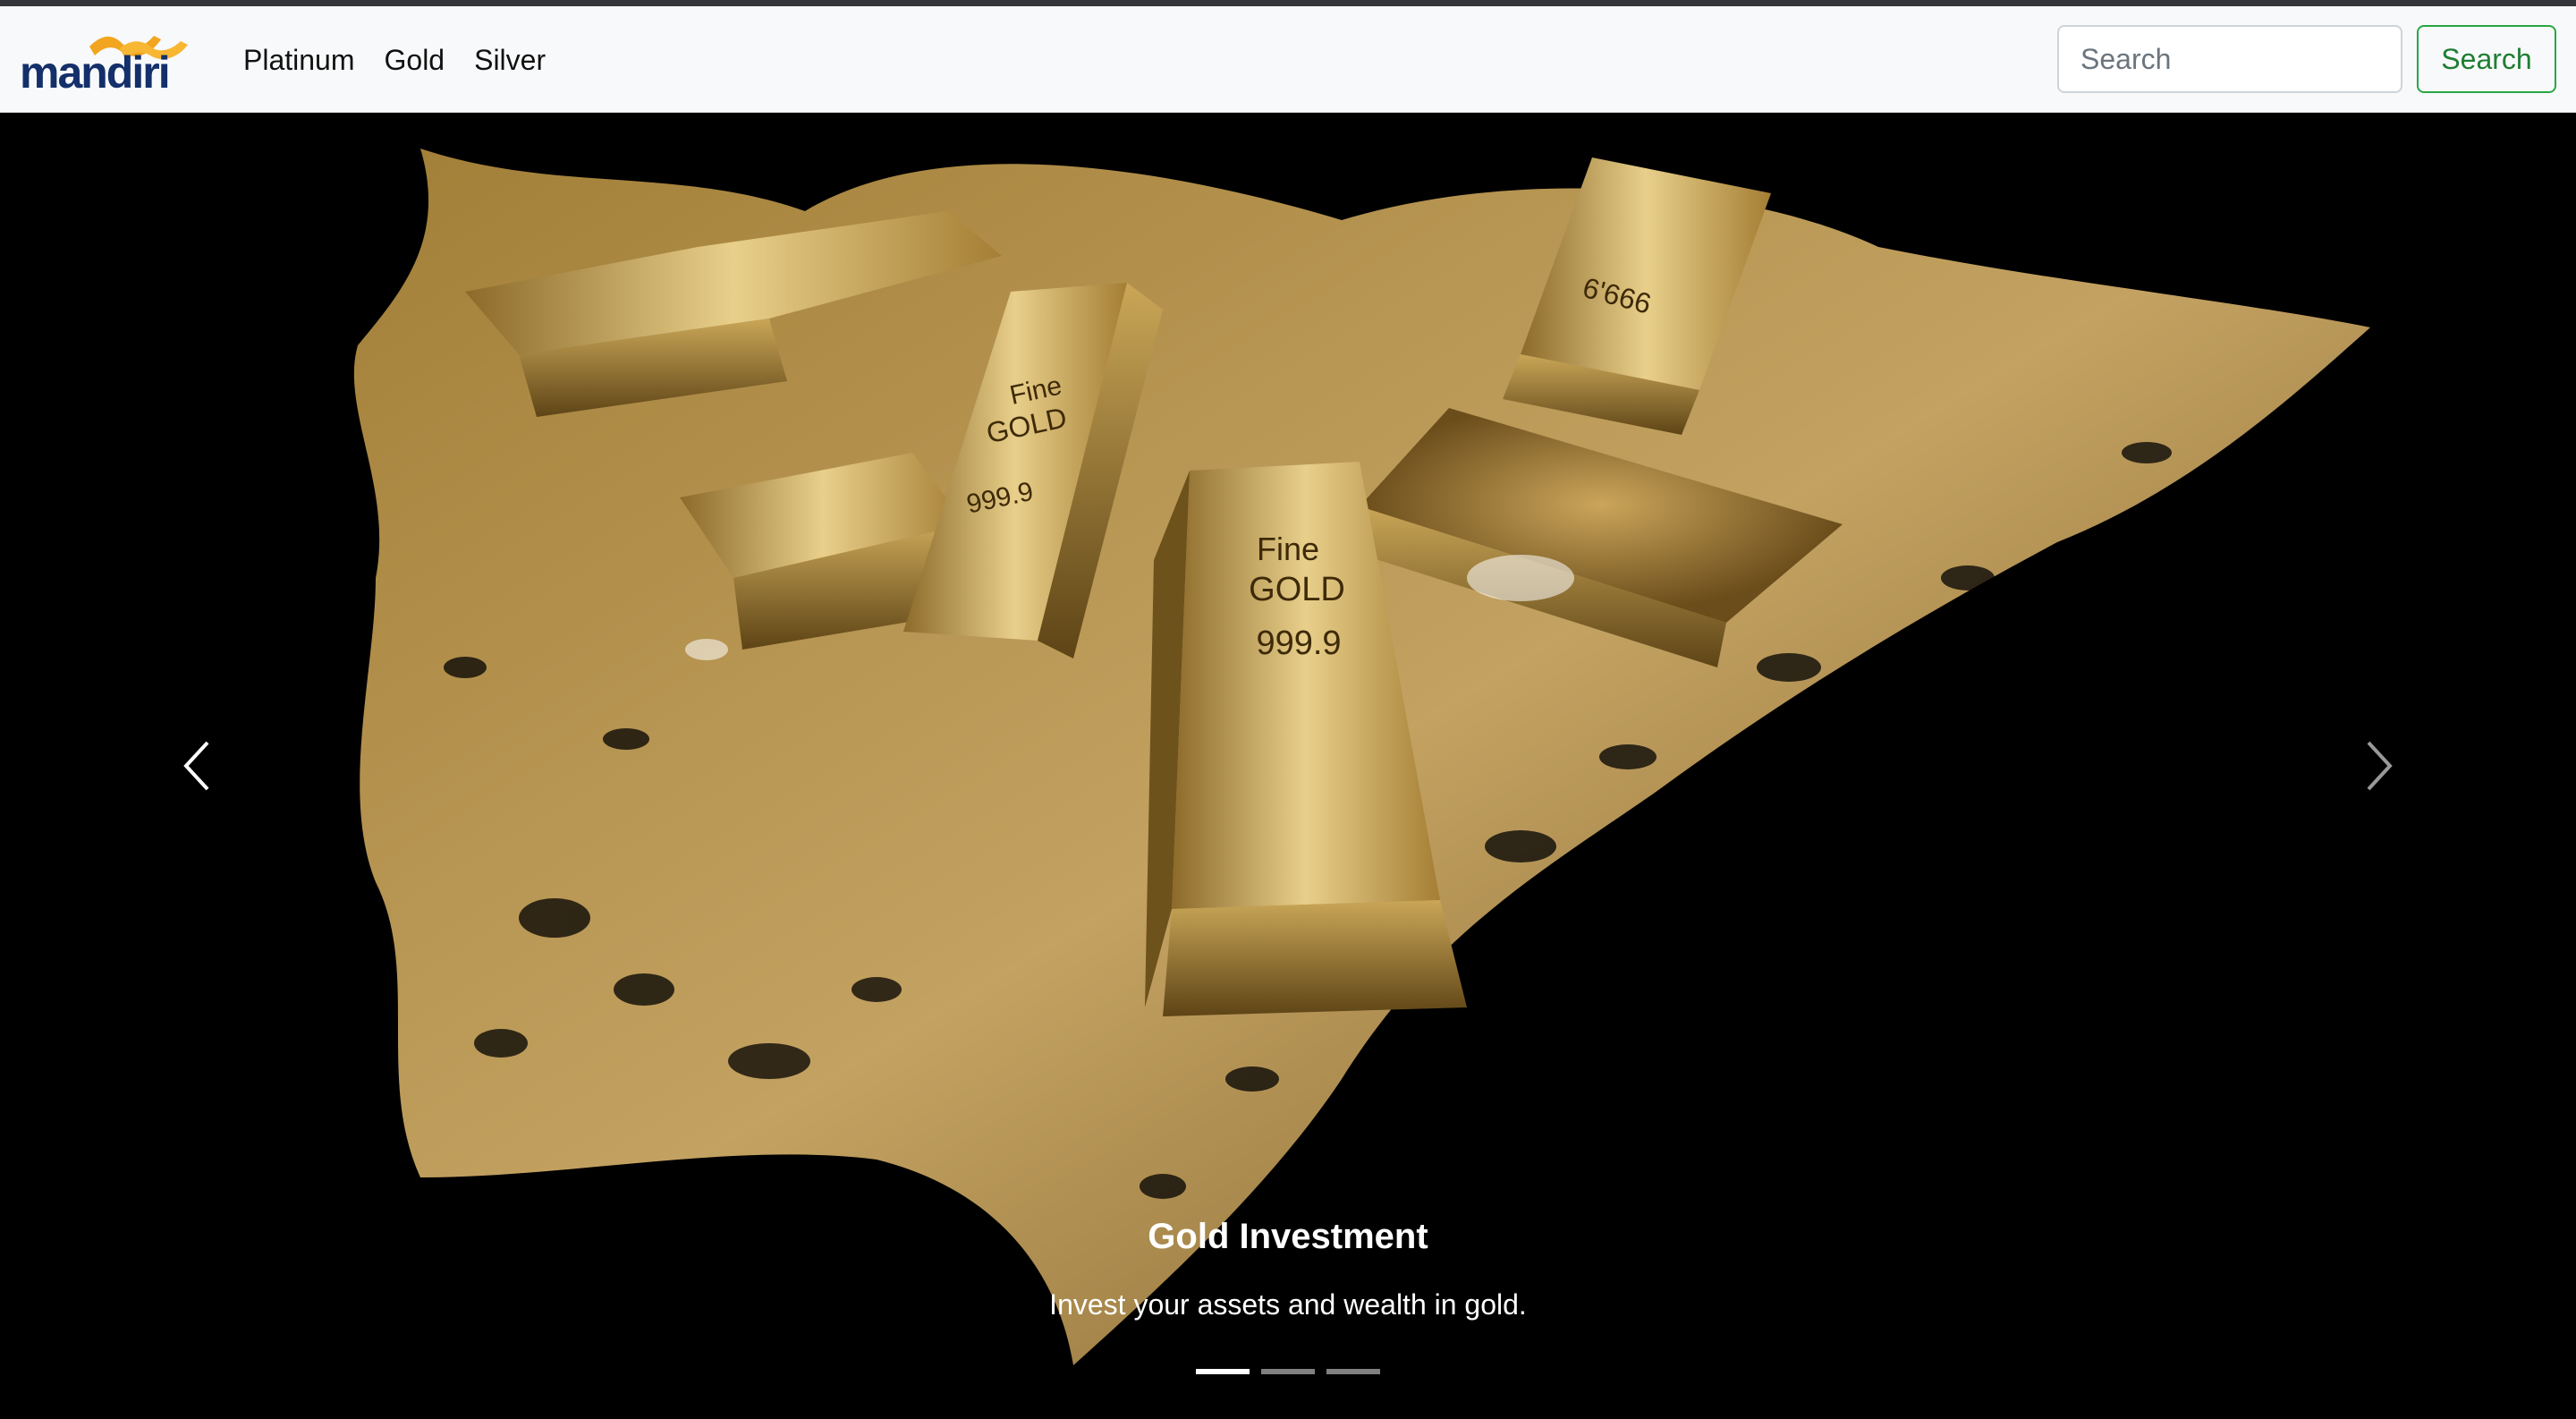 This screenshot has height=1419, width=2576. I want to click on brand-wordmark: mandiri, so click(95, 72).